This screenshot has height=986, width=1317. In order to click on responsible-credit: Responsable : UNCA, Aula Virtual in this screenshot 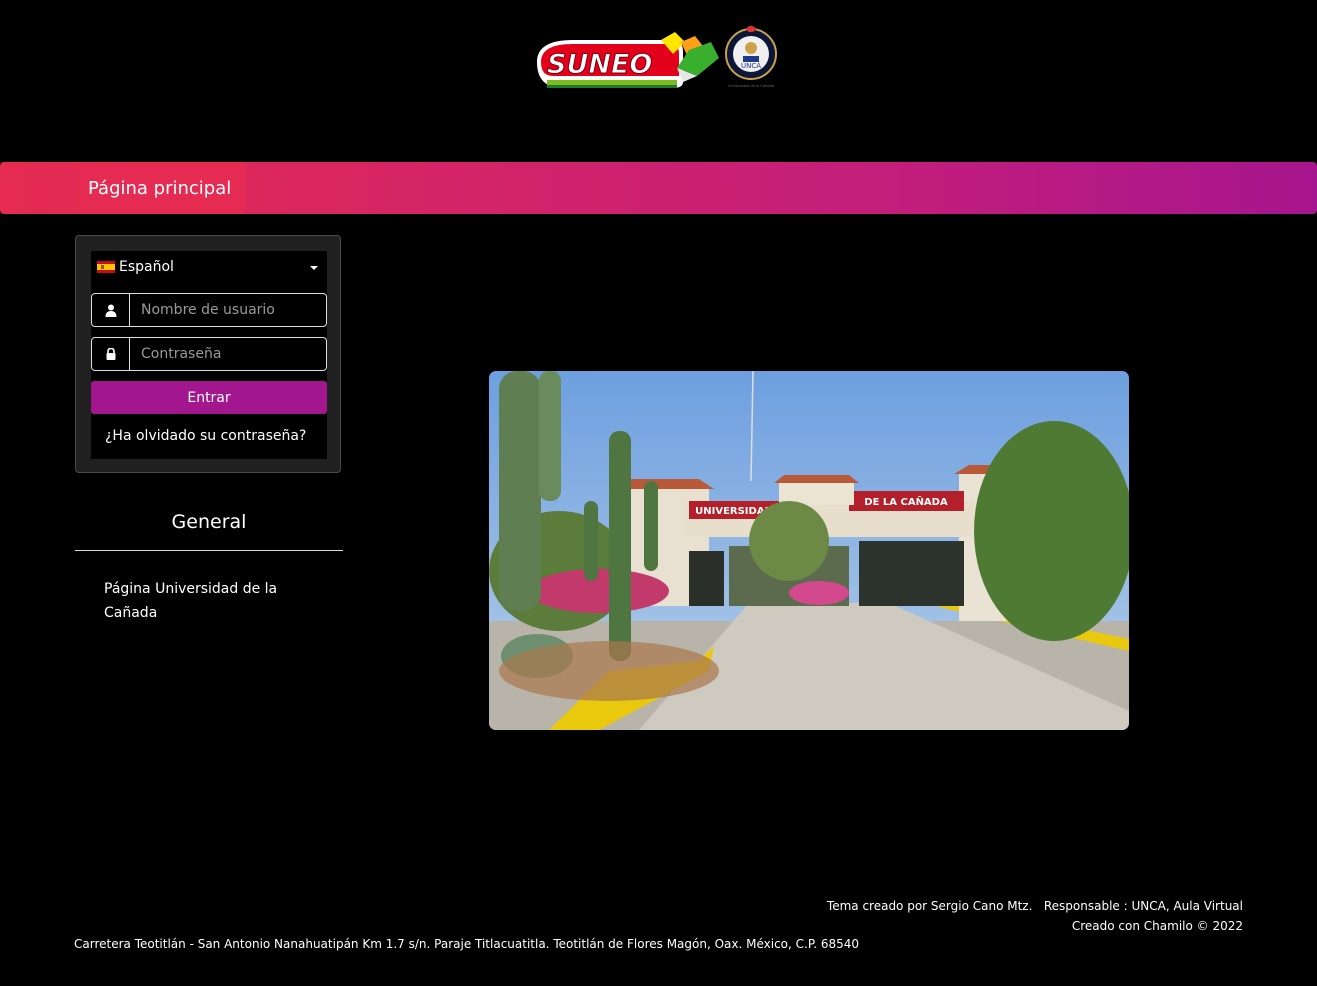, I will do `click(1143, 906)`.